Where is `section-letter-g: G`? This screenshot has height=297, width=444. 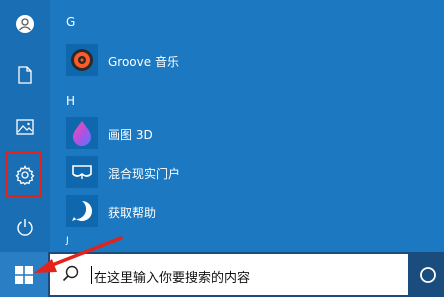
section-letter-g: G is located at coordinates (70, 22).